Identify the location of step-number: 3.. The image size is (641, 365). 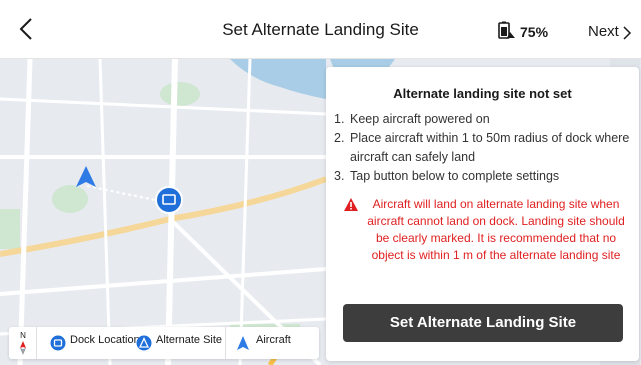
(339, 176).